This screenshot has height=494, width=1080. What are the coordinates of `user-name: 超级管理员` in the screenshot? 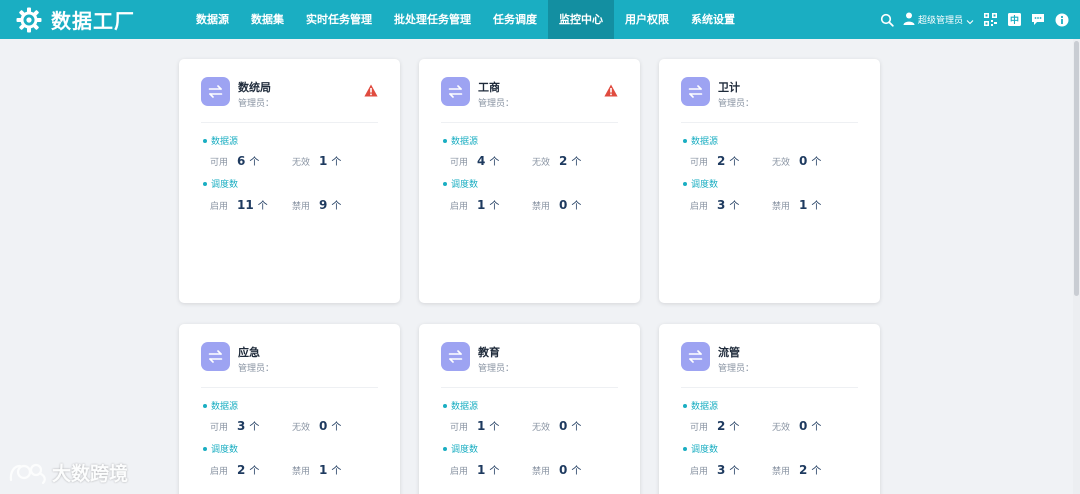 It's located at (940, 21).